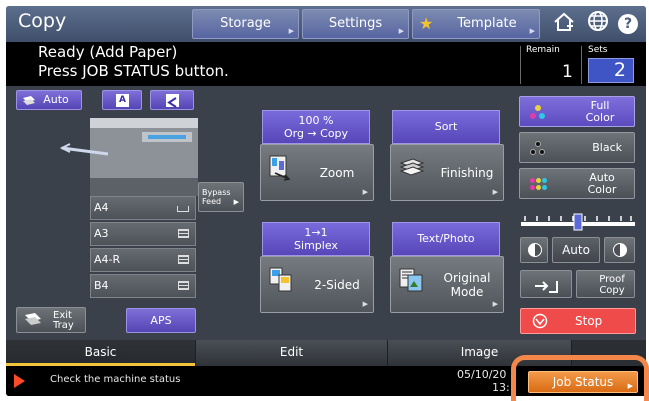 This screenshot has height=401, width=649. Describe the element at coordinates (411, 280) in the screenshot. I see `original-mode-icon` at that location.